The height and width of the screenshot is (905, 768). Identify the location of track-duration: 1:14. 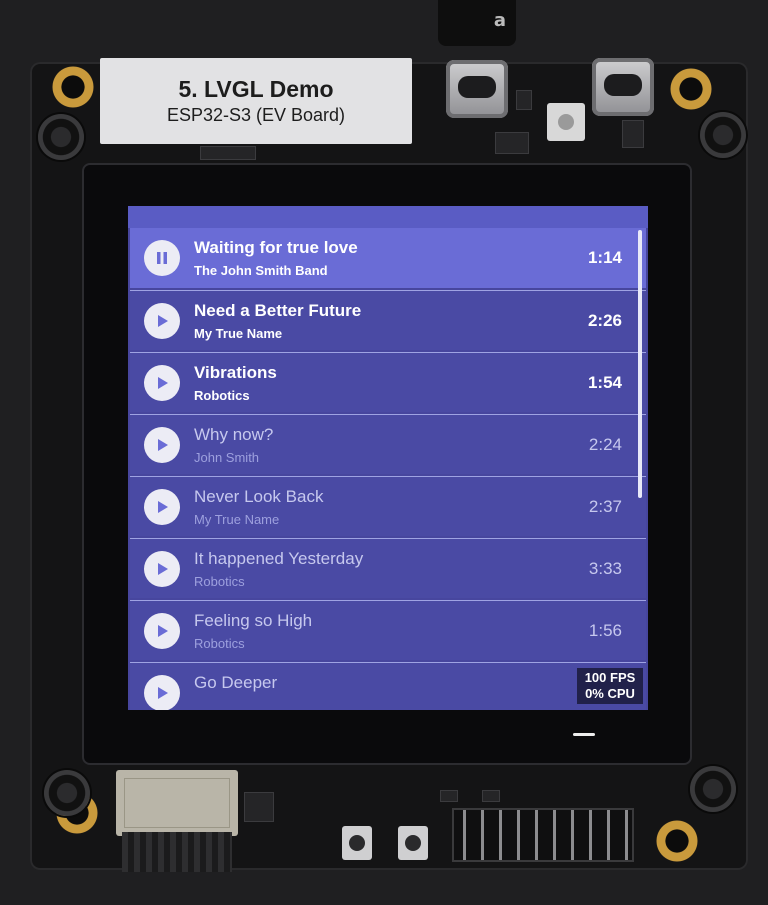
(604, 257).